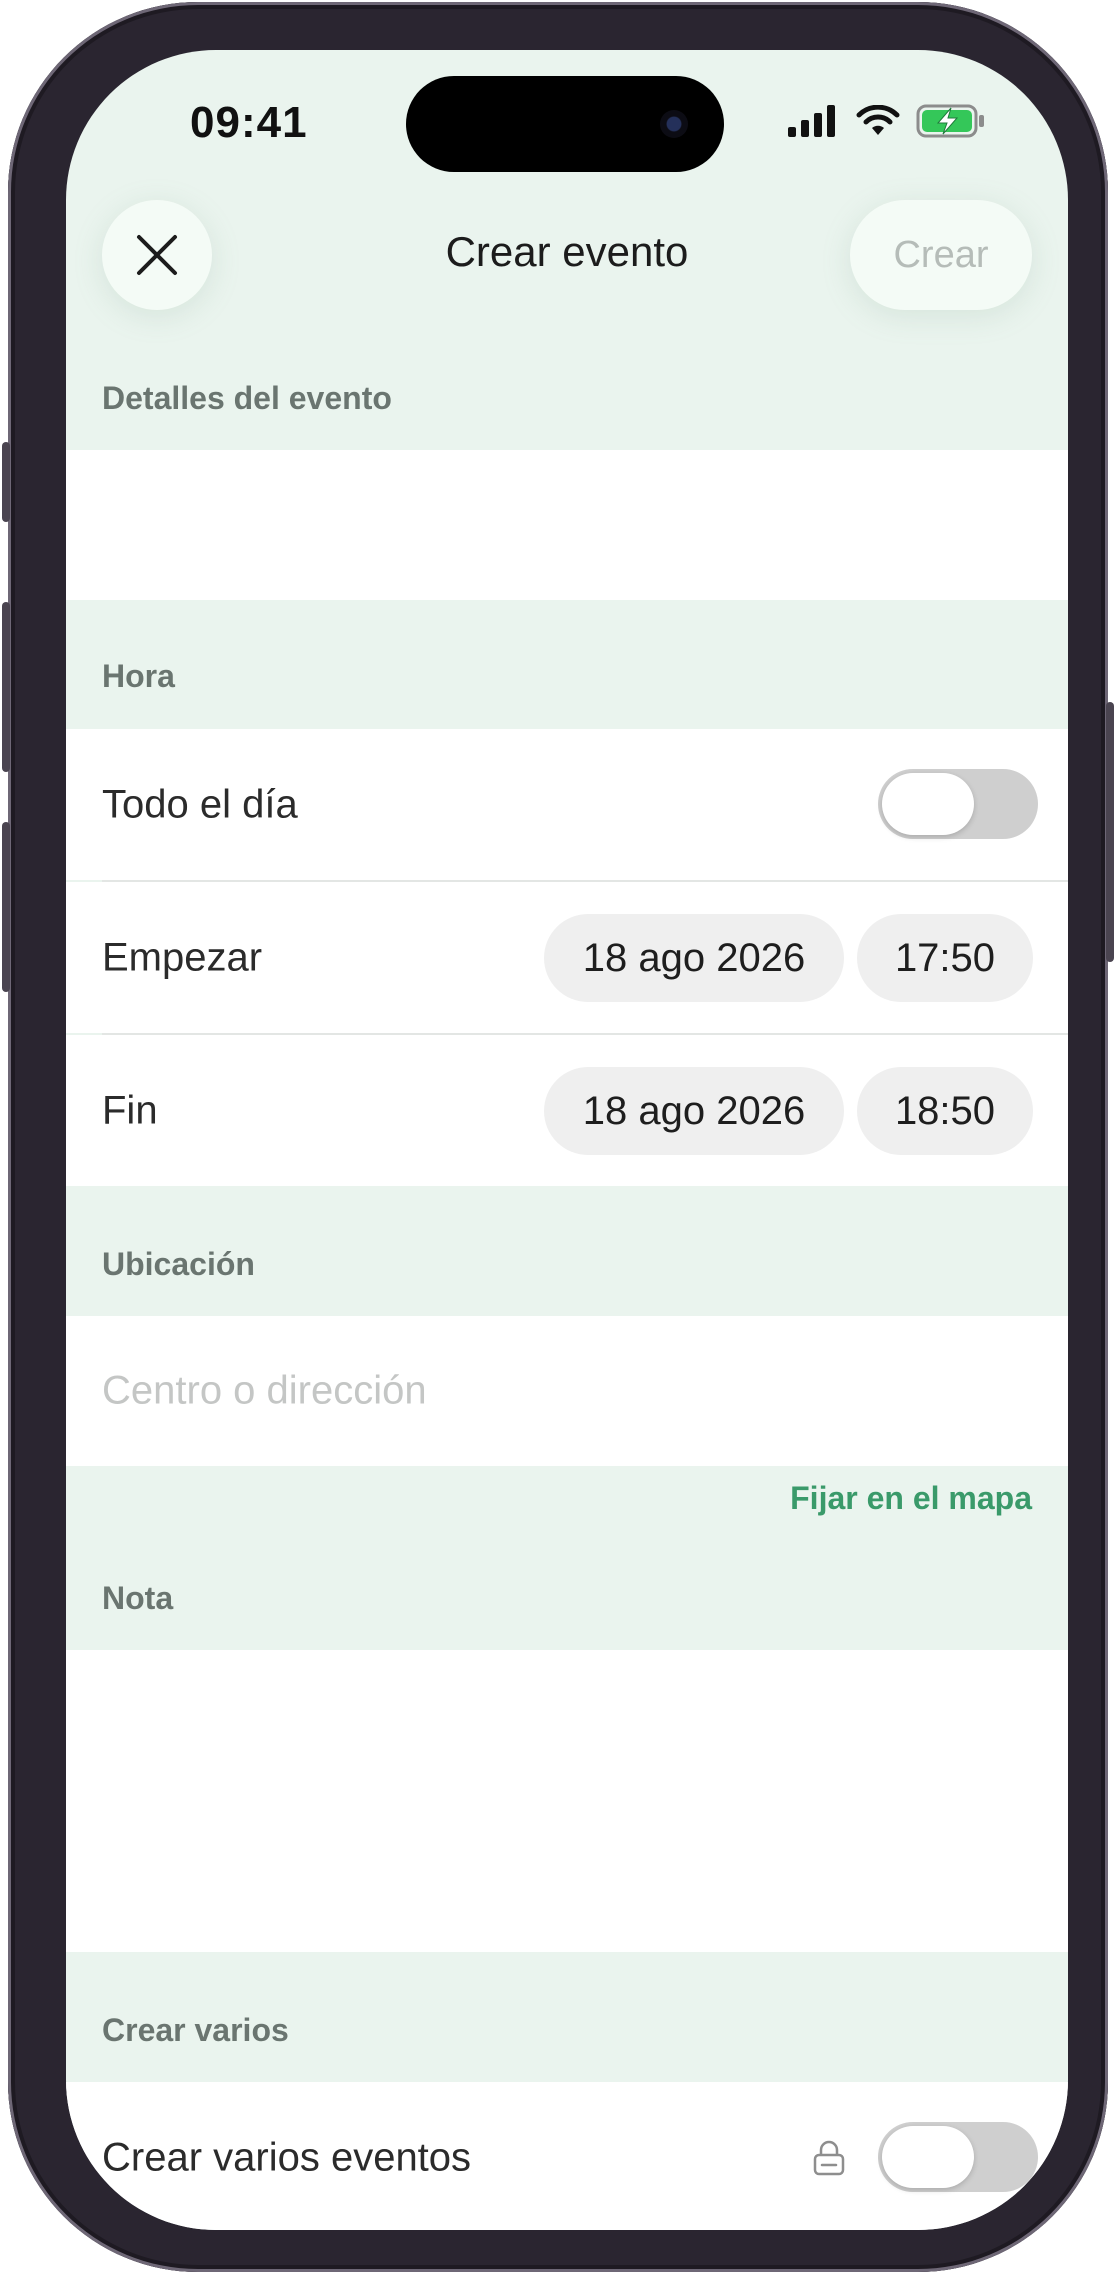 The width and height of the screenshot is (1116, 2276). What do you see at coordinates (829, 2158) in the screenshot?
I see `lock-icon` at bounding box center [829, 2158].